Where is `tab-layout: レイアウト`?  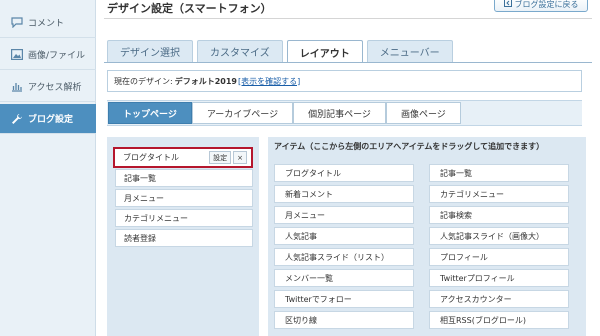 tab-layout: レイアウト is located at coordinates (324, 51).